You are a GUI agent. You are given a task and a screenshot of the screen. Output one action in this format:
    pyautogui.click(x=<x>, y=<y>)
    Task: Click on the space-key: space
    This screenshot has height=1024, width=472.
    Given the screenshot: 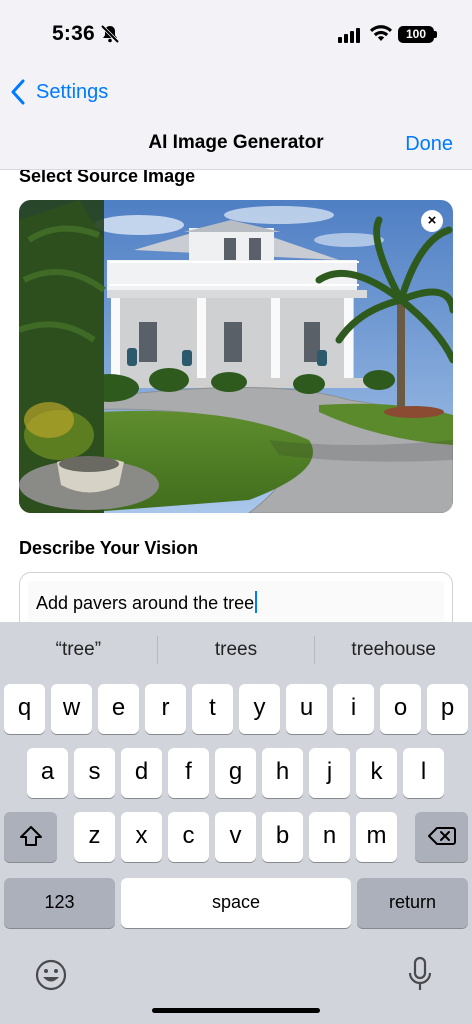 What is the action you would take?
    pyautogui.click(x=236, y=903)
    